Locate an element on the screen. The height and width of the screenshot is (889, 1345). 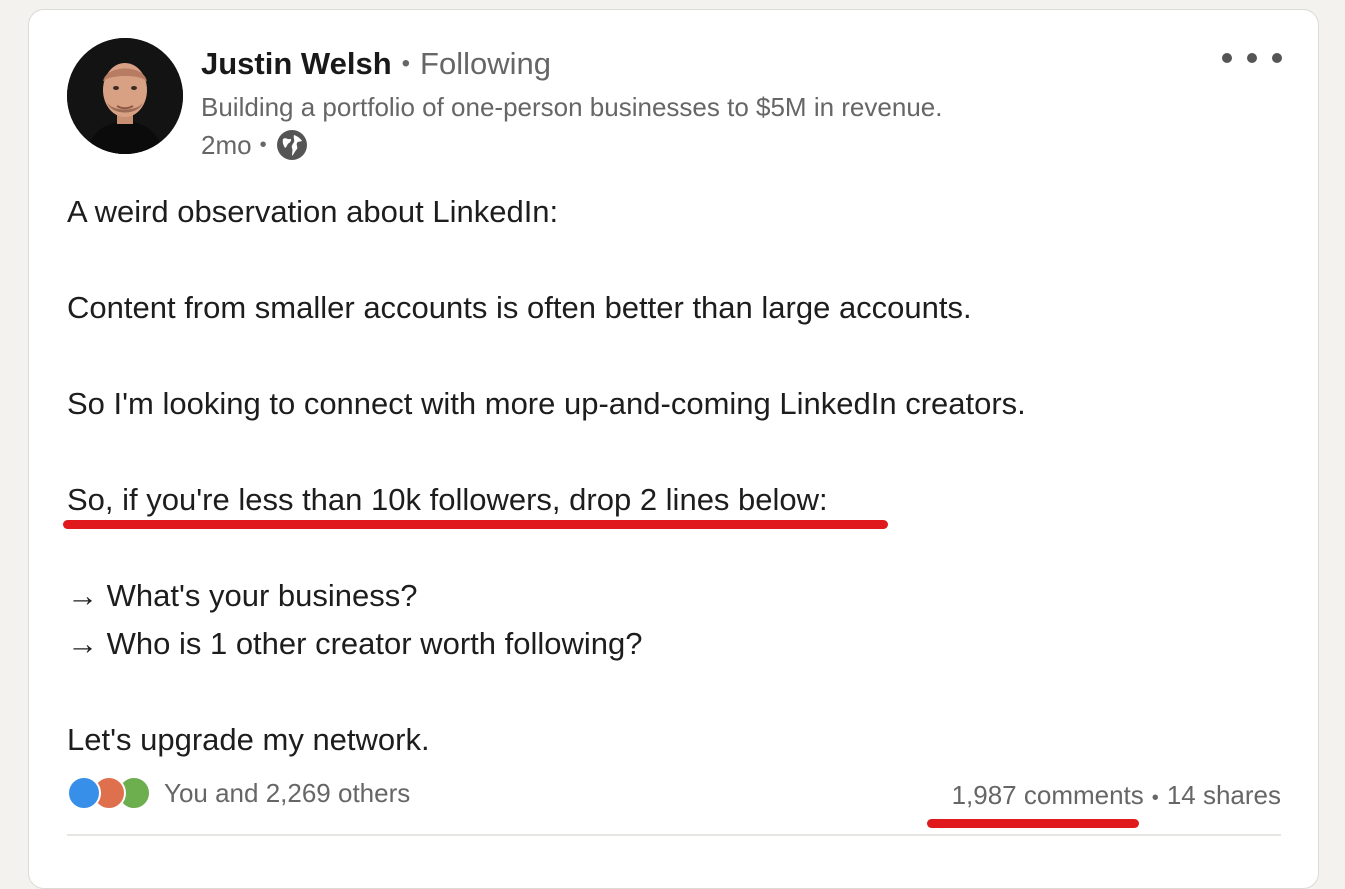
highlight-underline-cta is located at coordinates (475, 524).